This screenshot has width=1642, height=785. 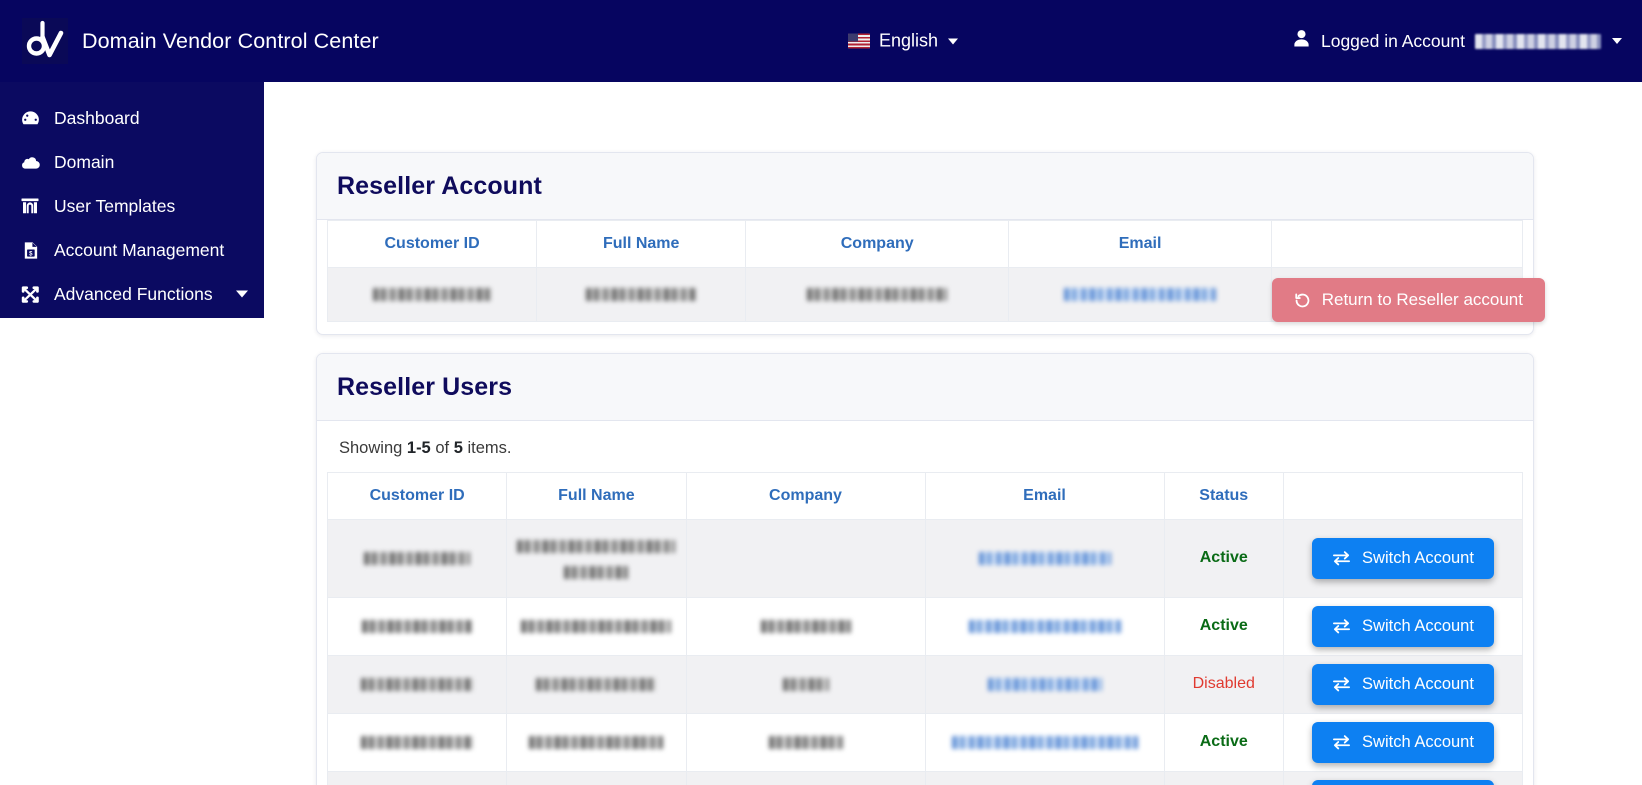 I want to click on table-header-row: Customer ID Full Name Company Email, so click(x=924, y=244).